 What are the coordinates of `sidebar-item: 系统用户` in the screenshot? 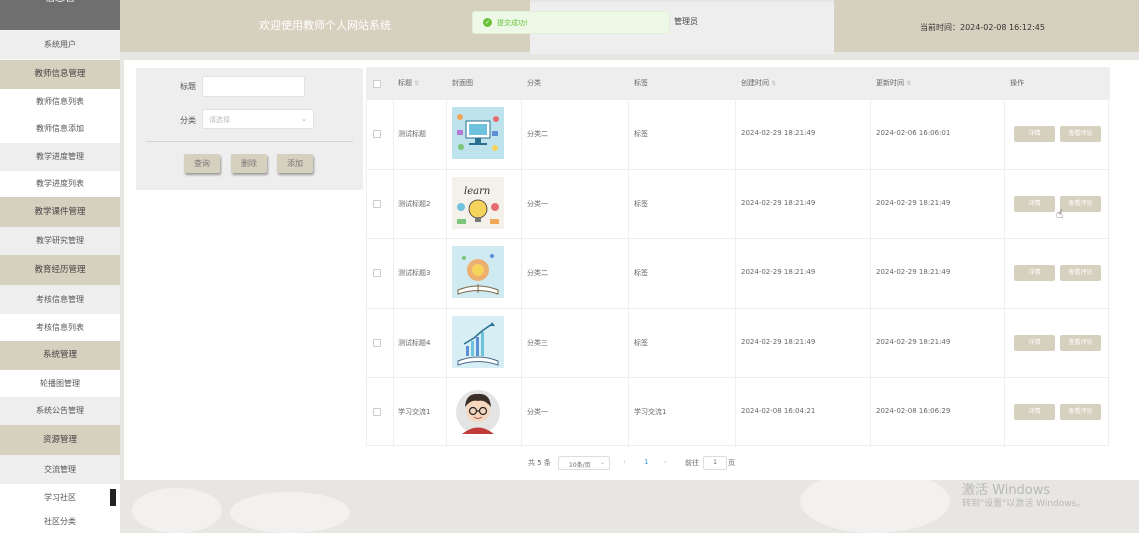 It's located at (60, 45).